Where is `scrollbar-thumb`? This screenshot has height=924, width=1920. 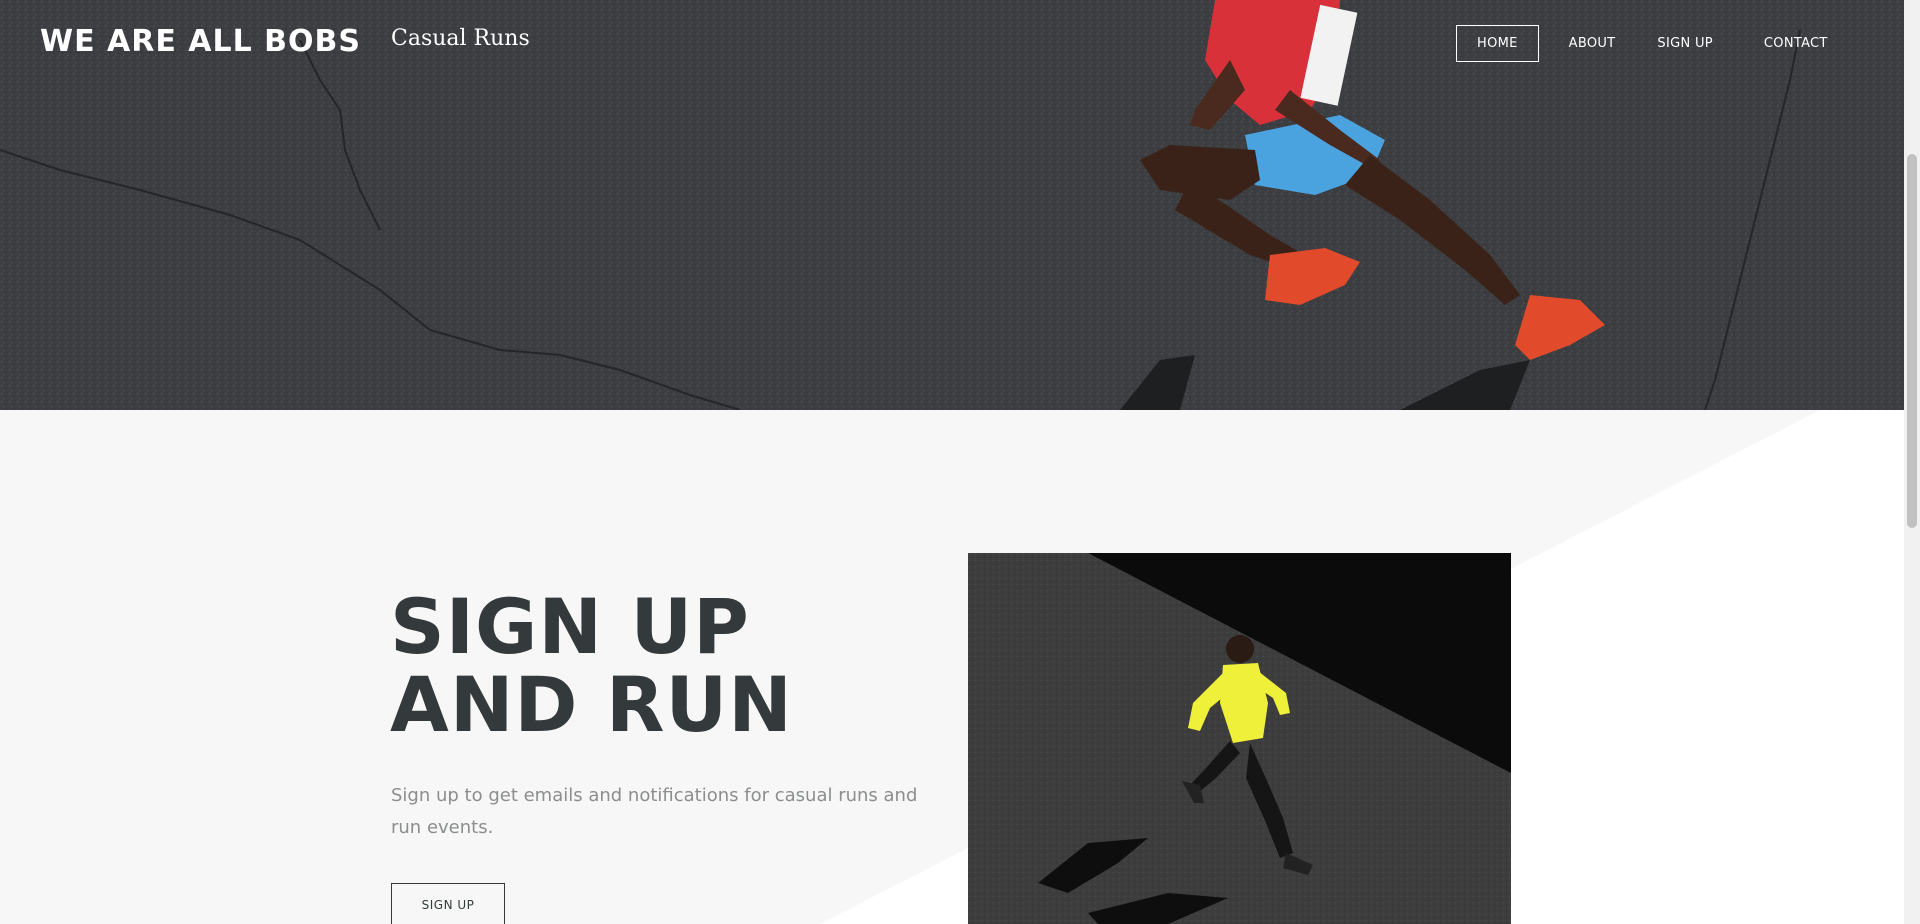
scrollbar-thumb is located at coordinates (1912, 341).